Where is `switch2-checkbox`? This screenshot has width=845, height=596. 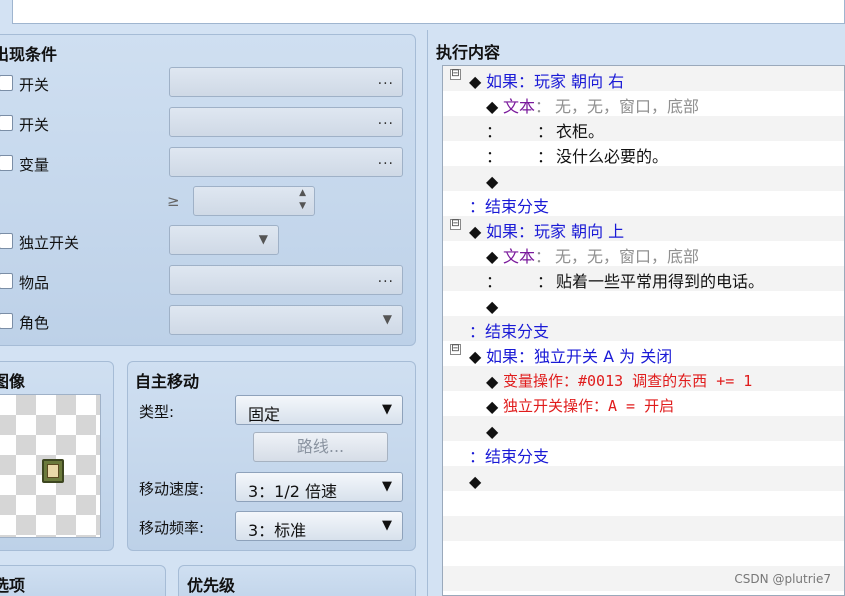 switch2-checkbox is located at coordinates (6, 123).